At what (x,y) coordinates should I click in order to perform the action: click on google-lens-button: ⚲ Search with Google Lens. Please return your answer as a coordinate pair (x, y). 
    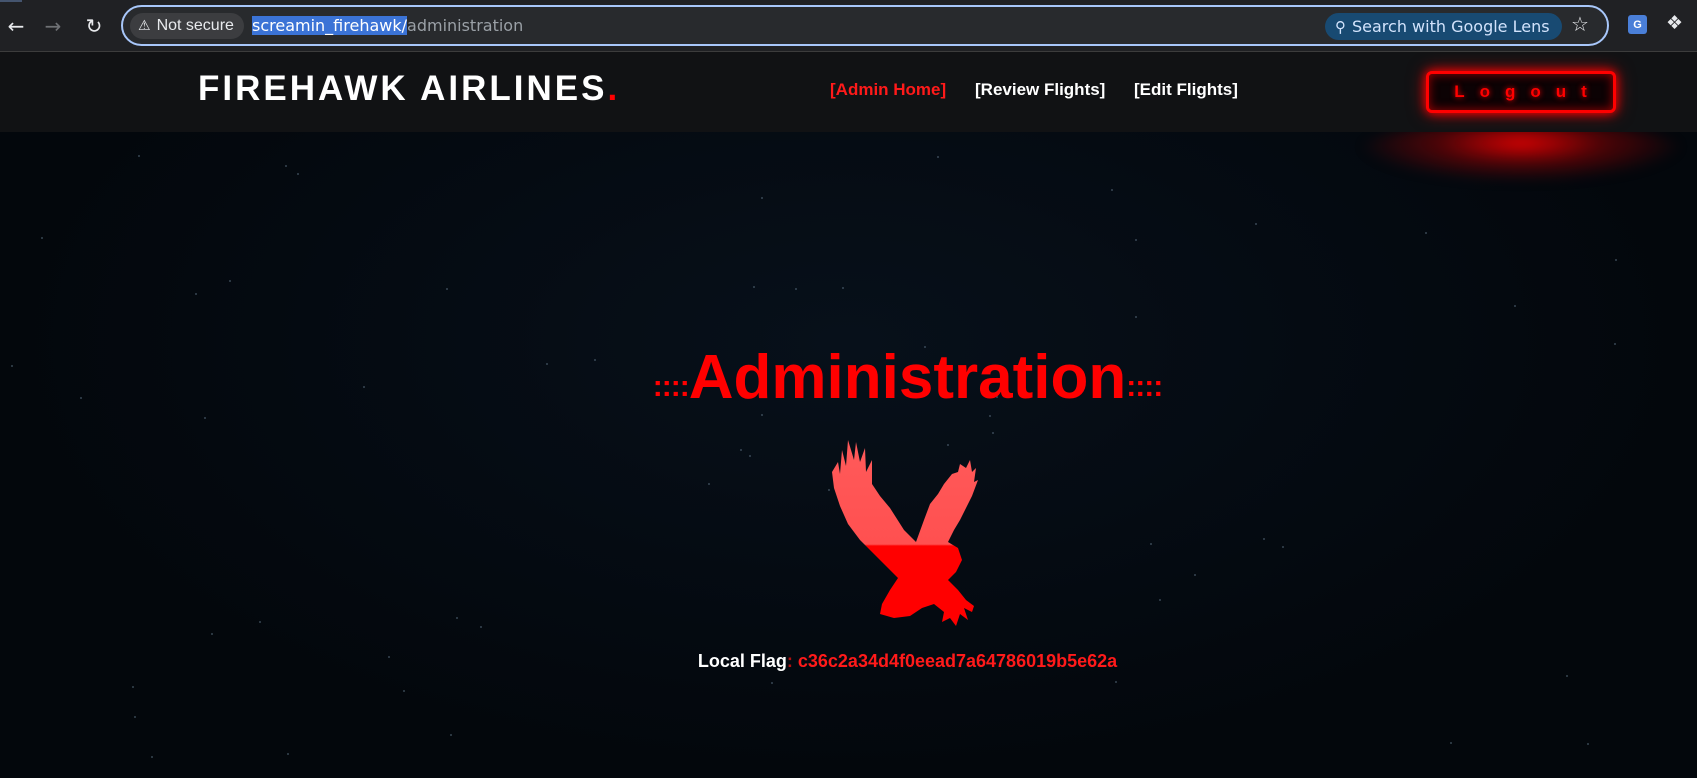
    Looking at the image, I should click on (1443, 26).